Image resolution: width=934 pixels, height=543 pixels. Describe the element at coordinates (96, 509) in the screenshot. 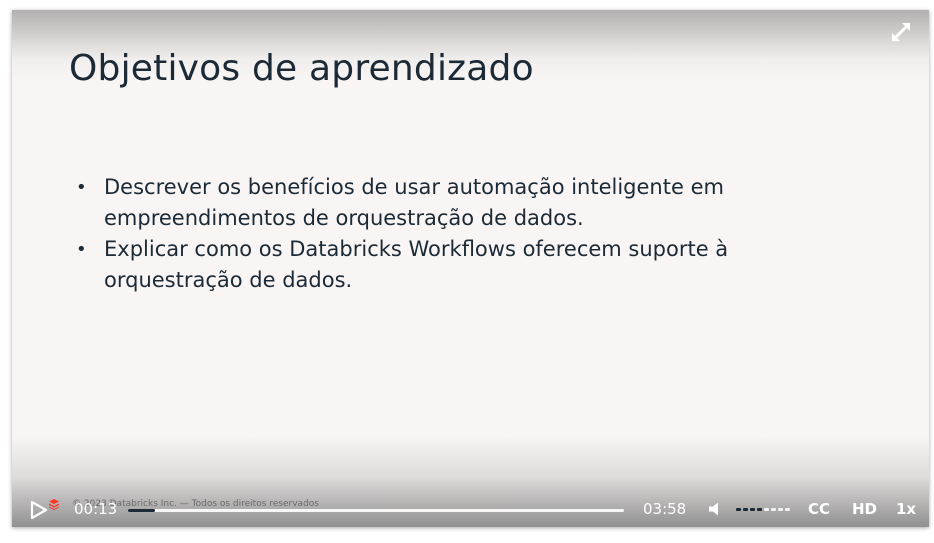

I see `current-time: 00:13` at that location.